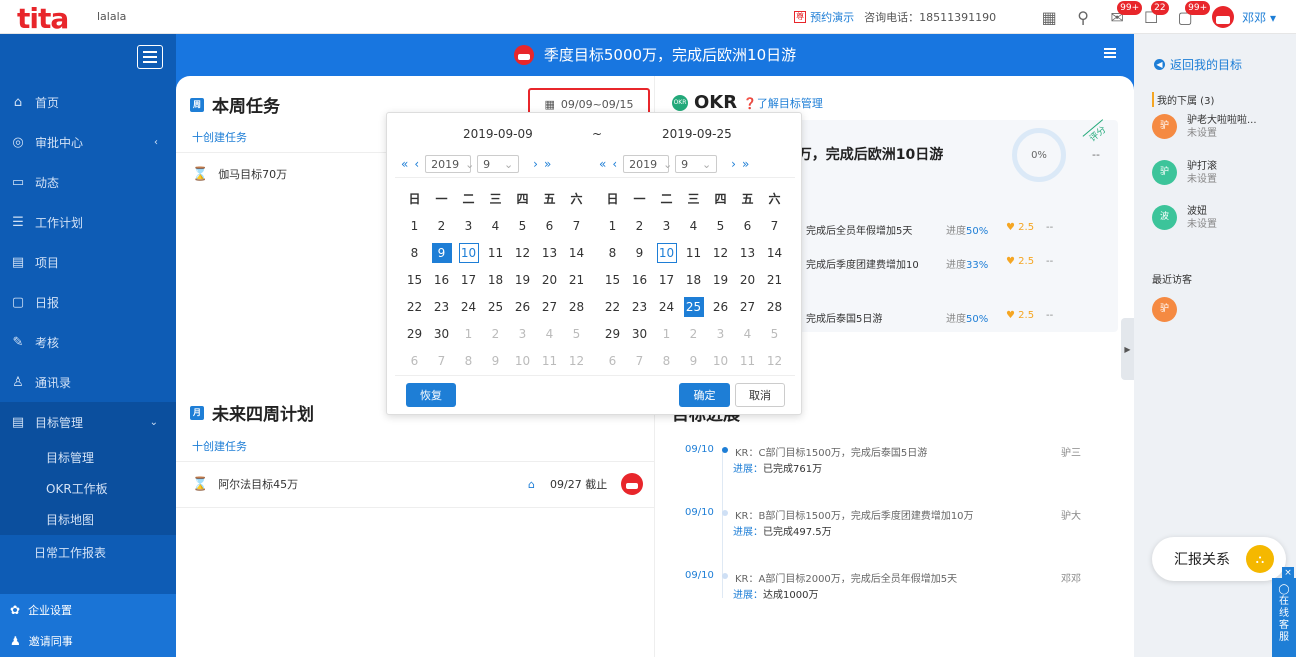 The image size is (1296, 657). Describe the element at coordinates (832, 17) in the screenshot. I see `demo-link-label: 预约演示` at that location.